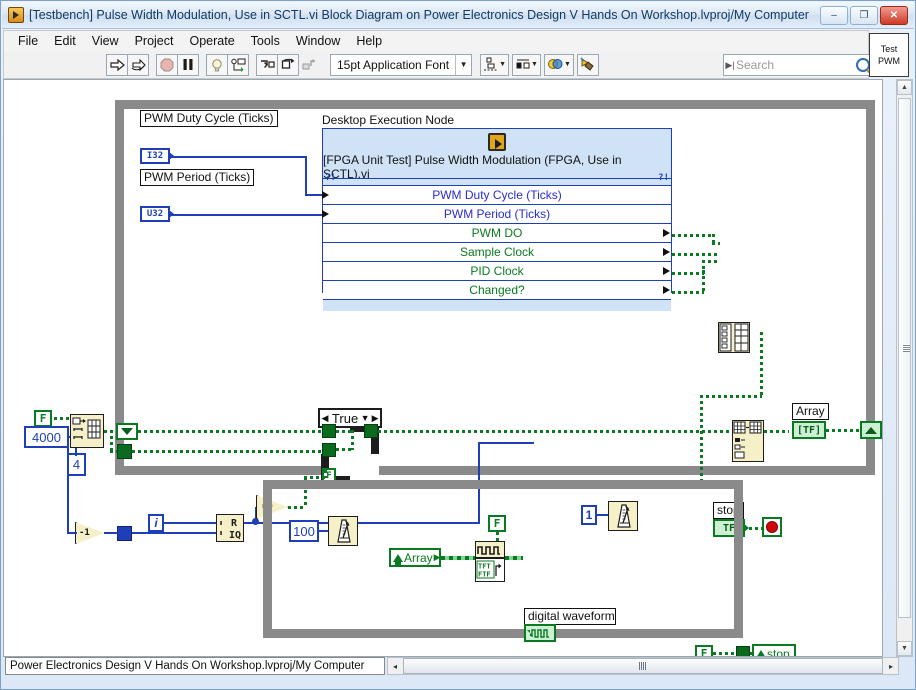 The height and width of the screenshot is (690, 916). Describe the element at coordinates (755, 528) in the screenshot. I see `wire-stop-to-button` at that location.